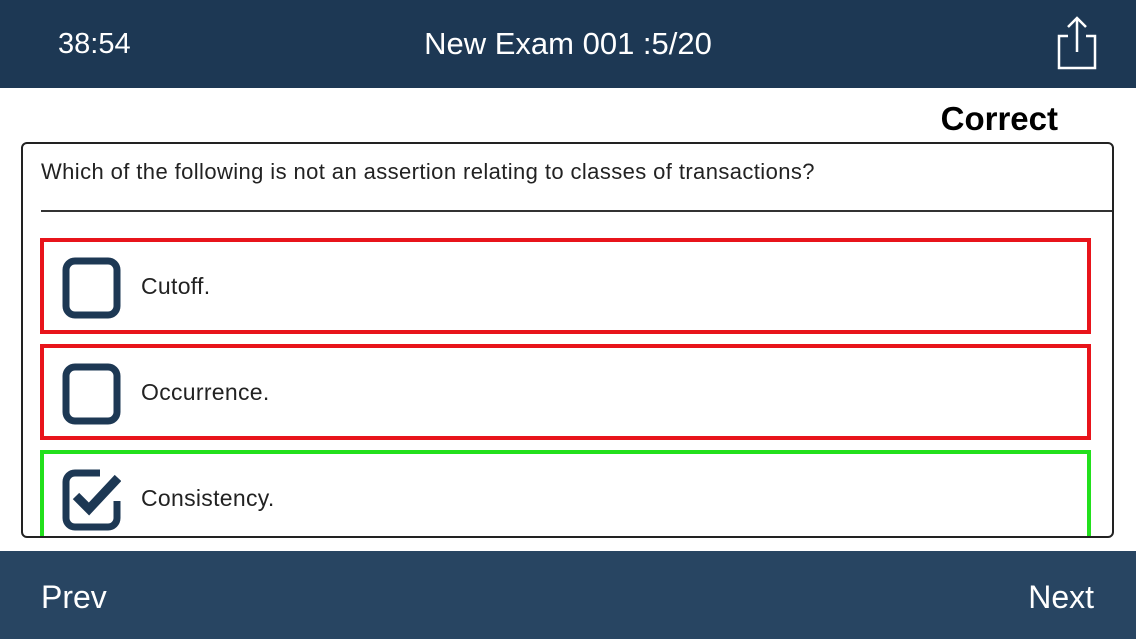  Describe the element at coordinates (1061, 597) in the screenshot. I see `next-button: Next` at that location.